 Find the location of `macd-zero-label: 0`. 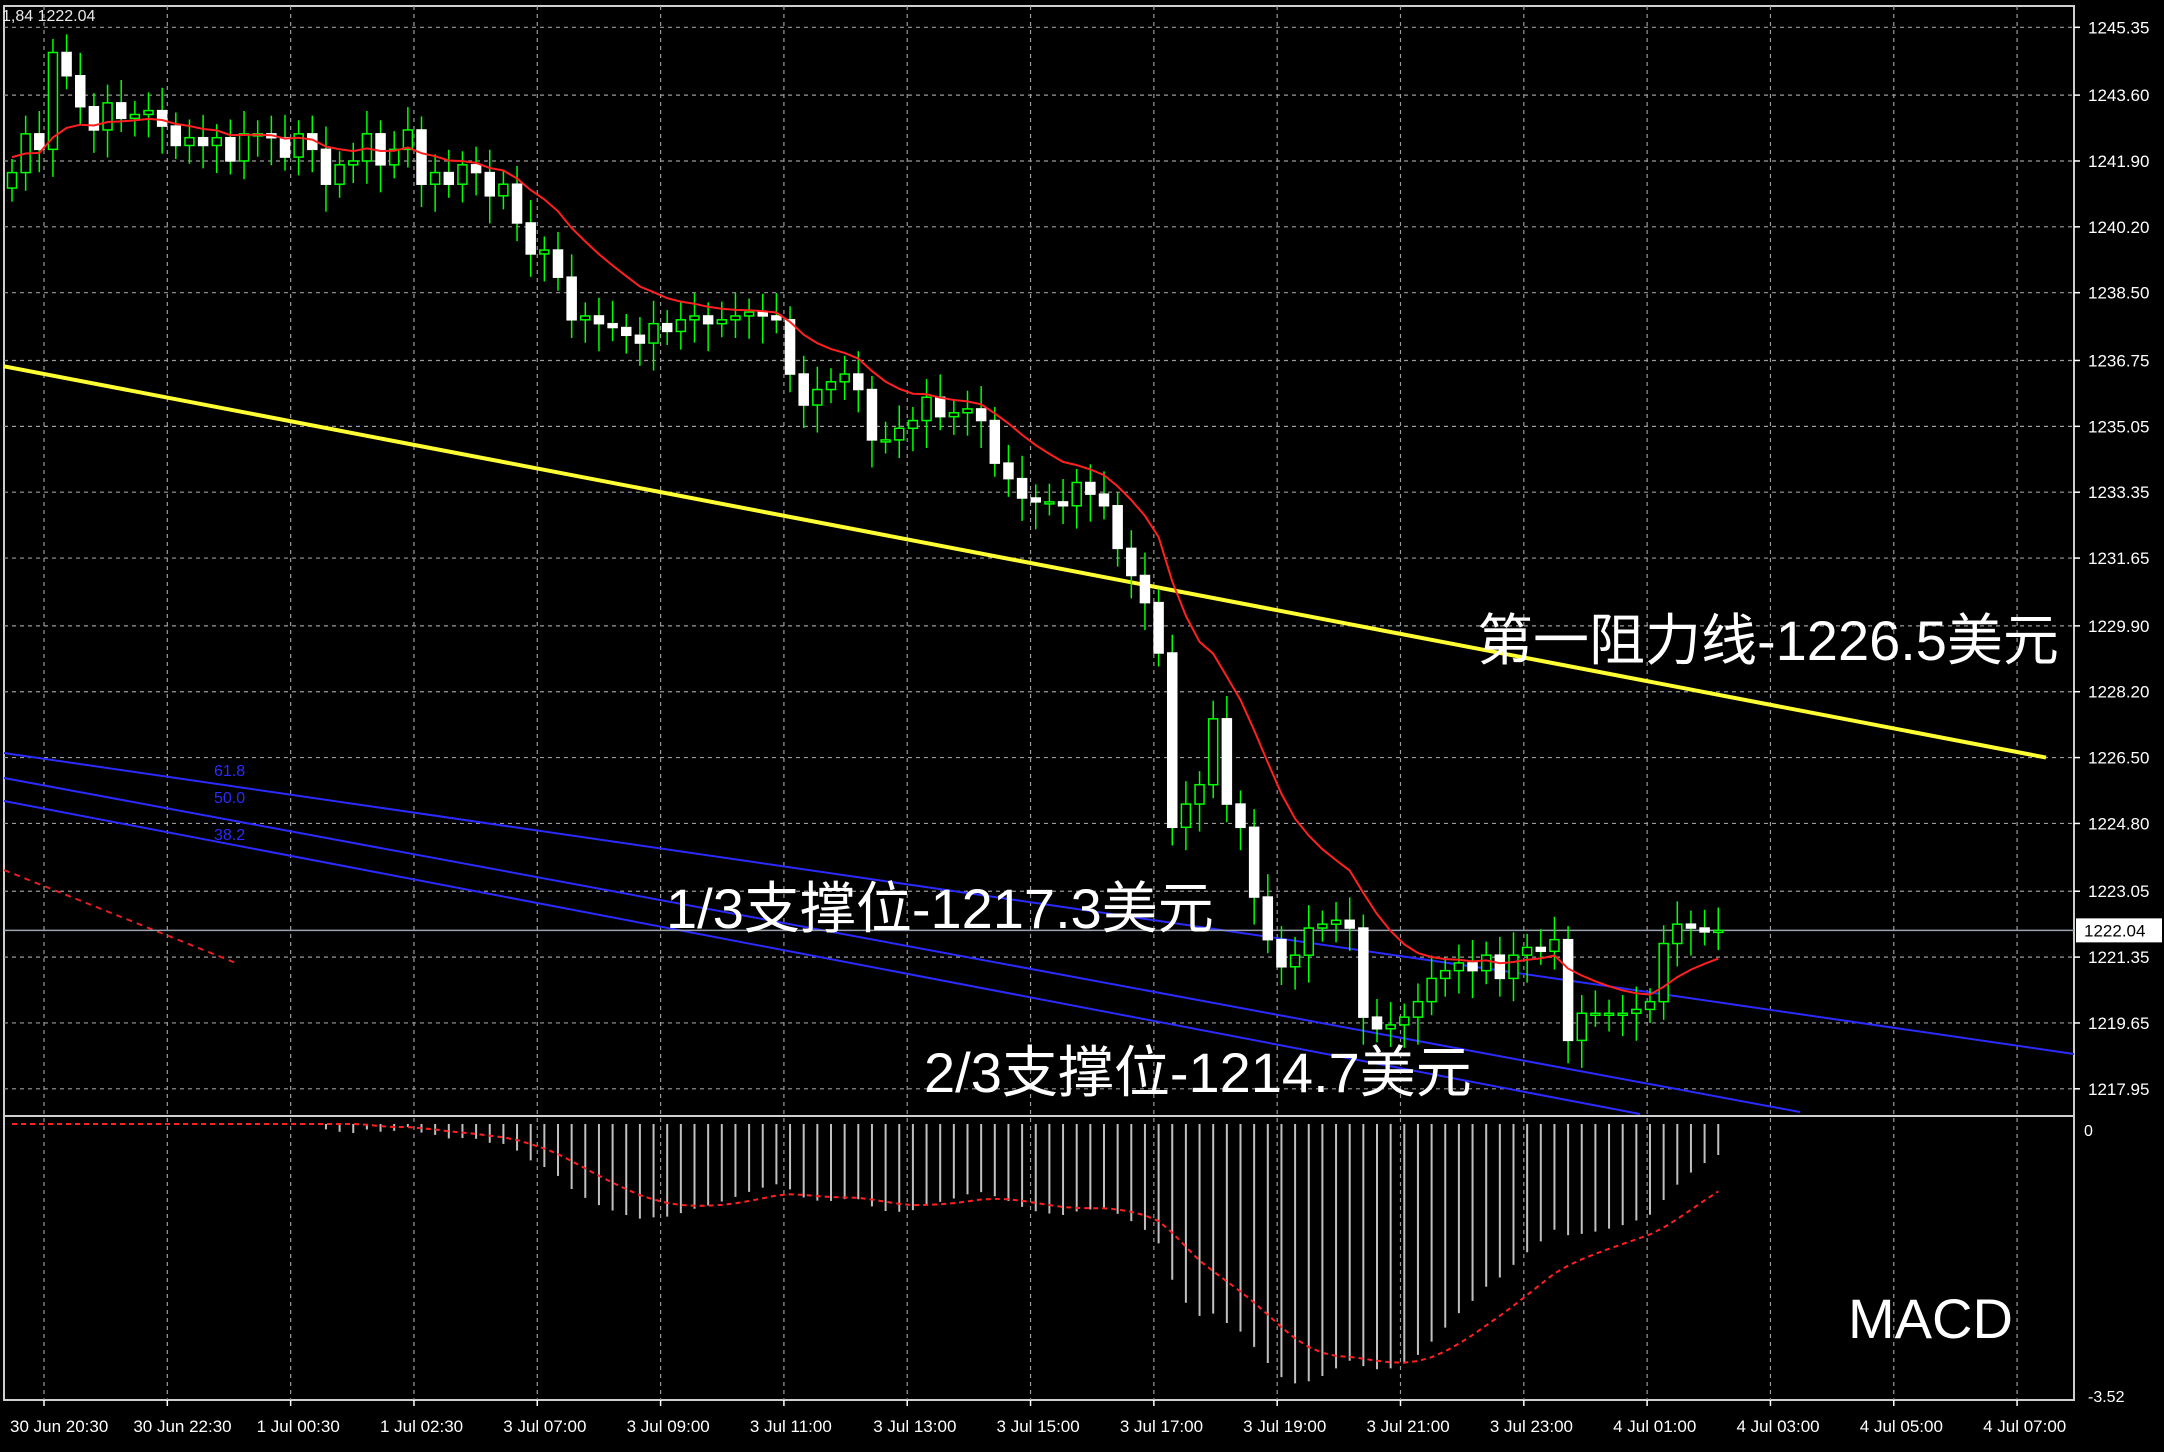

macd-zero-label: 0 is located at coordinates (2088, 1131).